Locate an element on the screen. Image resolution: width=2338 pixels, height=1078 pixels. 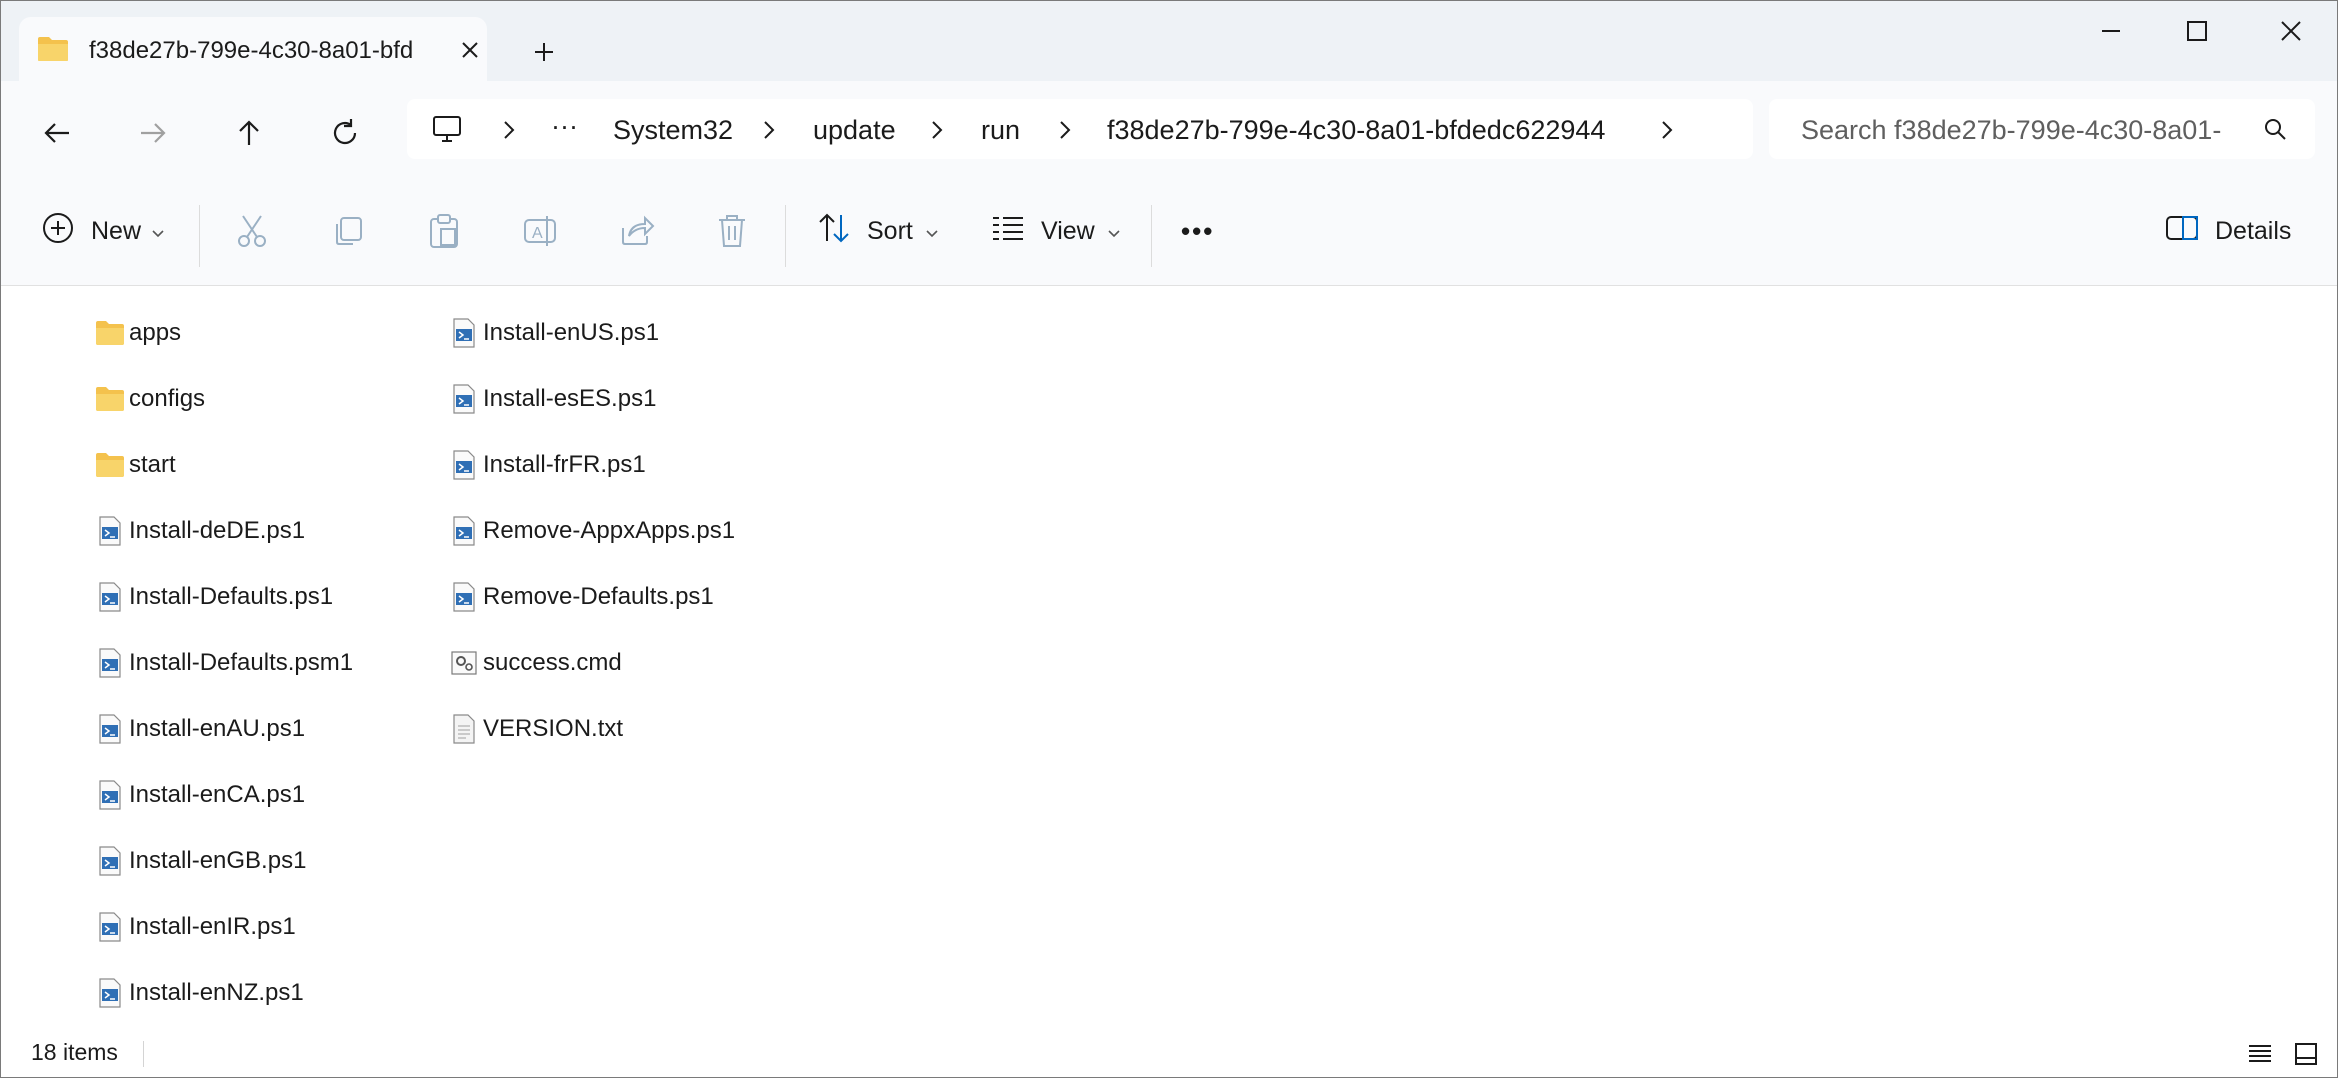
file-item: Install-enCA.ps1 is located at coordinates (200, 795).